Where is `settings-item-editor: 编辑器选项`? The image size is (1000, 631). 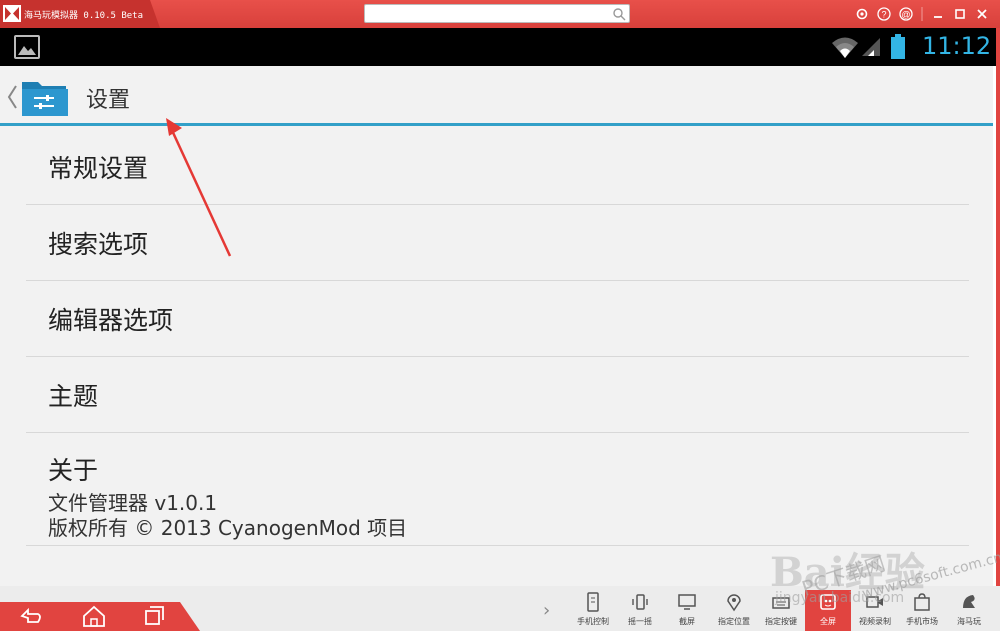
settings-item-editor: 编辑器选项 is located at coordinates (497, 319).